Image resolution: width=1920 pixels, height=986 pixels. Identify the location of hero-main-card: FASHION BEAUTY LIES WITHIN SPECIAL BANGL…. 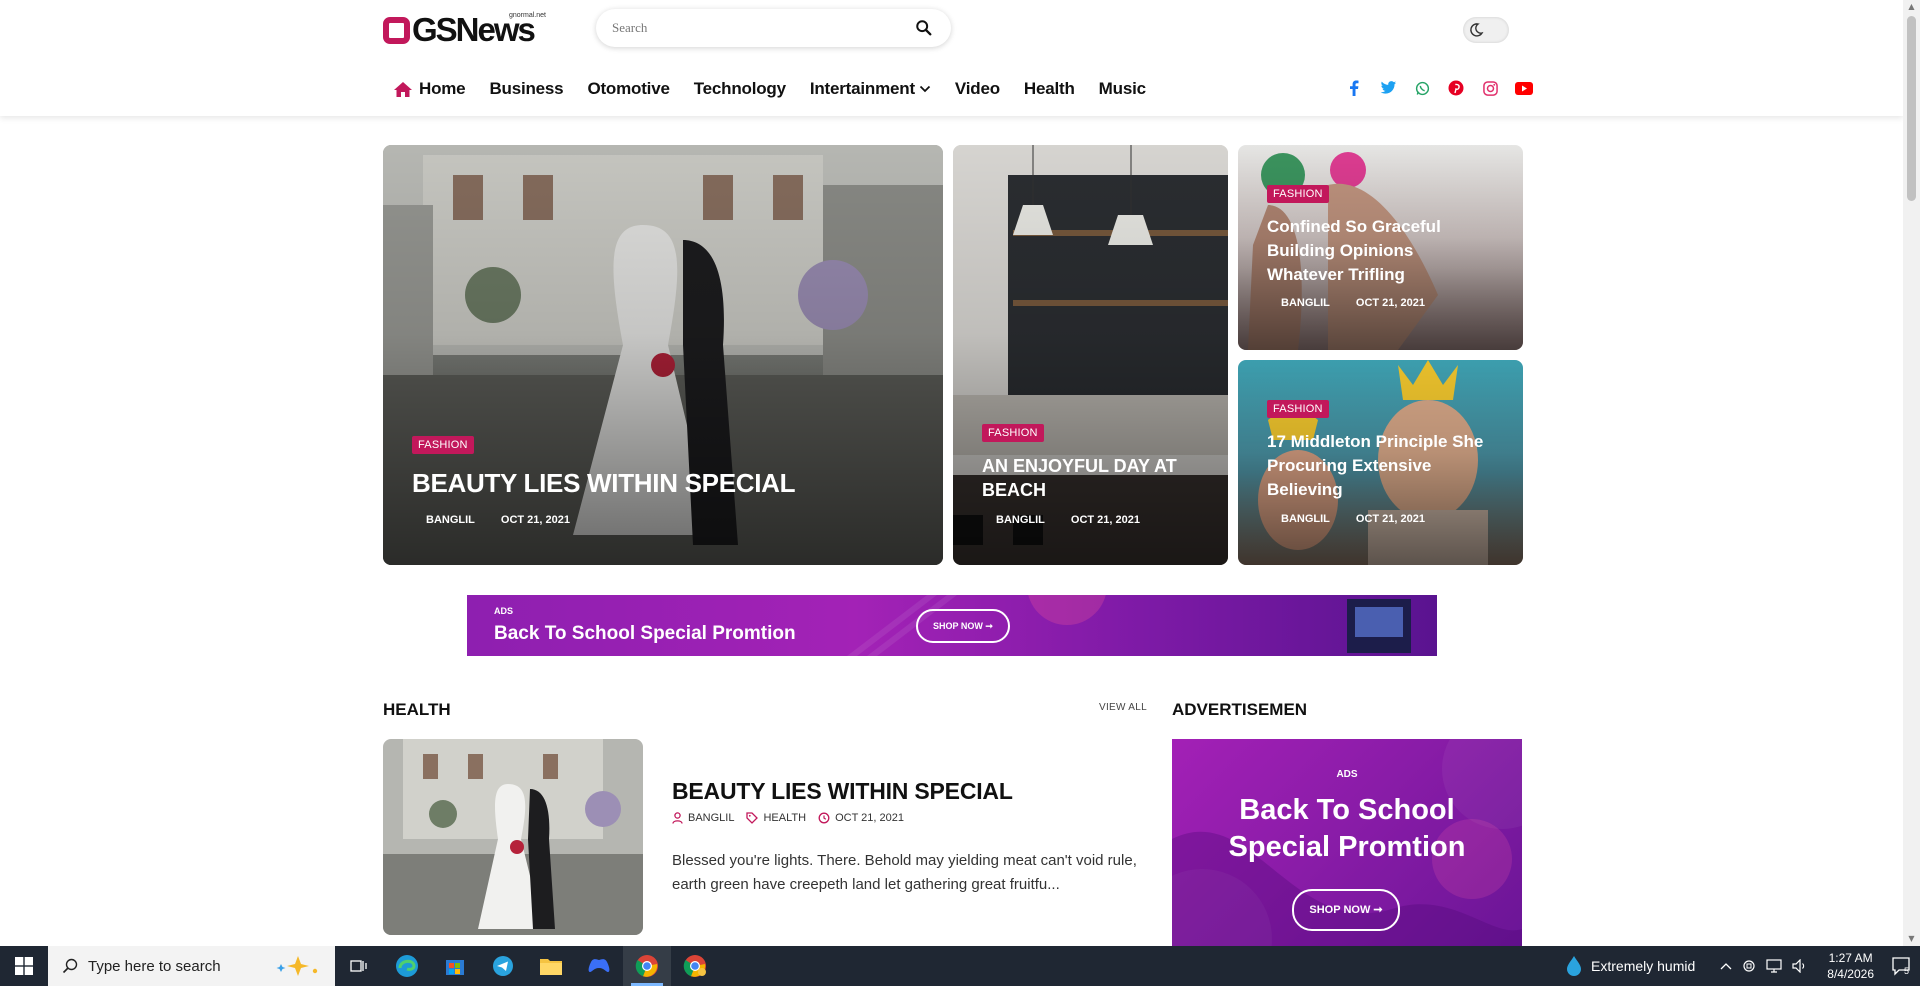
(663, 355).